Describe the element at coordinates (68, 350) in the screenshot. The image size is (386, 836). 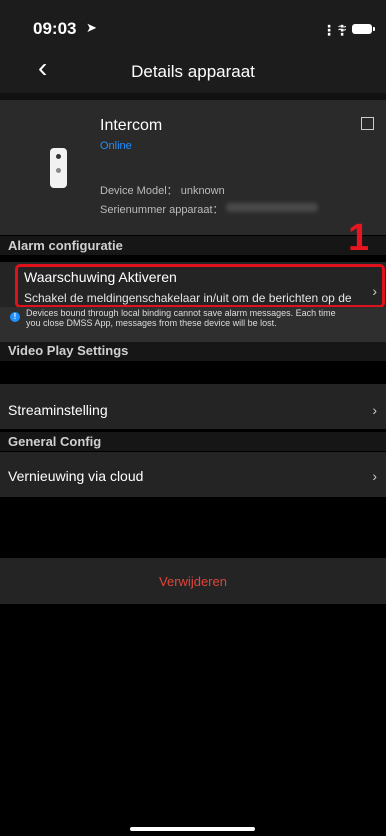
I see `section-label-video: Video Play Settings` at that location.